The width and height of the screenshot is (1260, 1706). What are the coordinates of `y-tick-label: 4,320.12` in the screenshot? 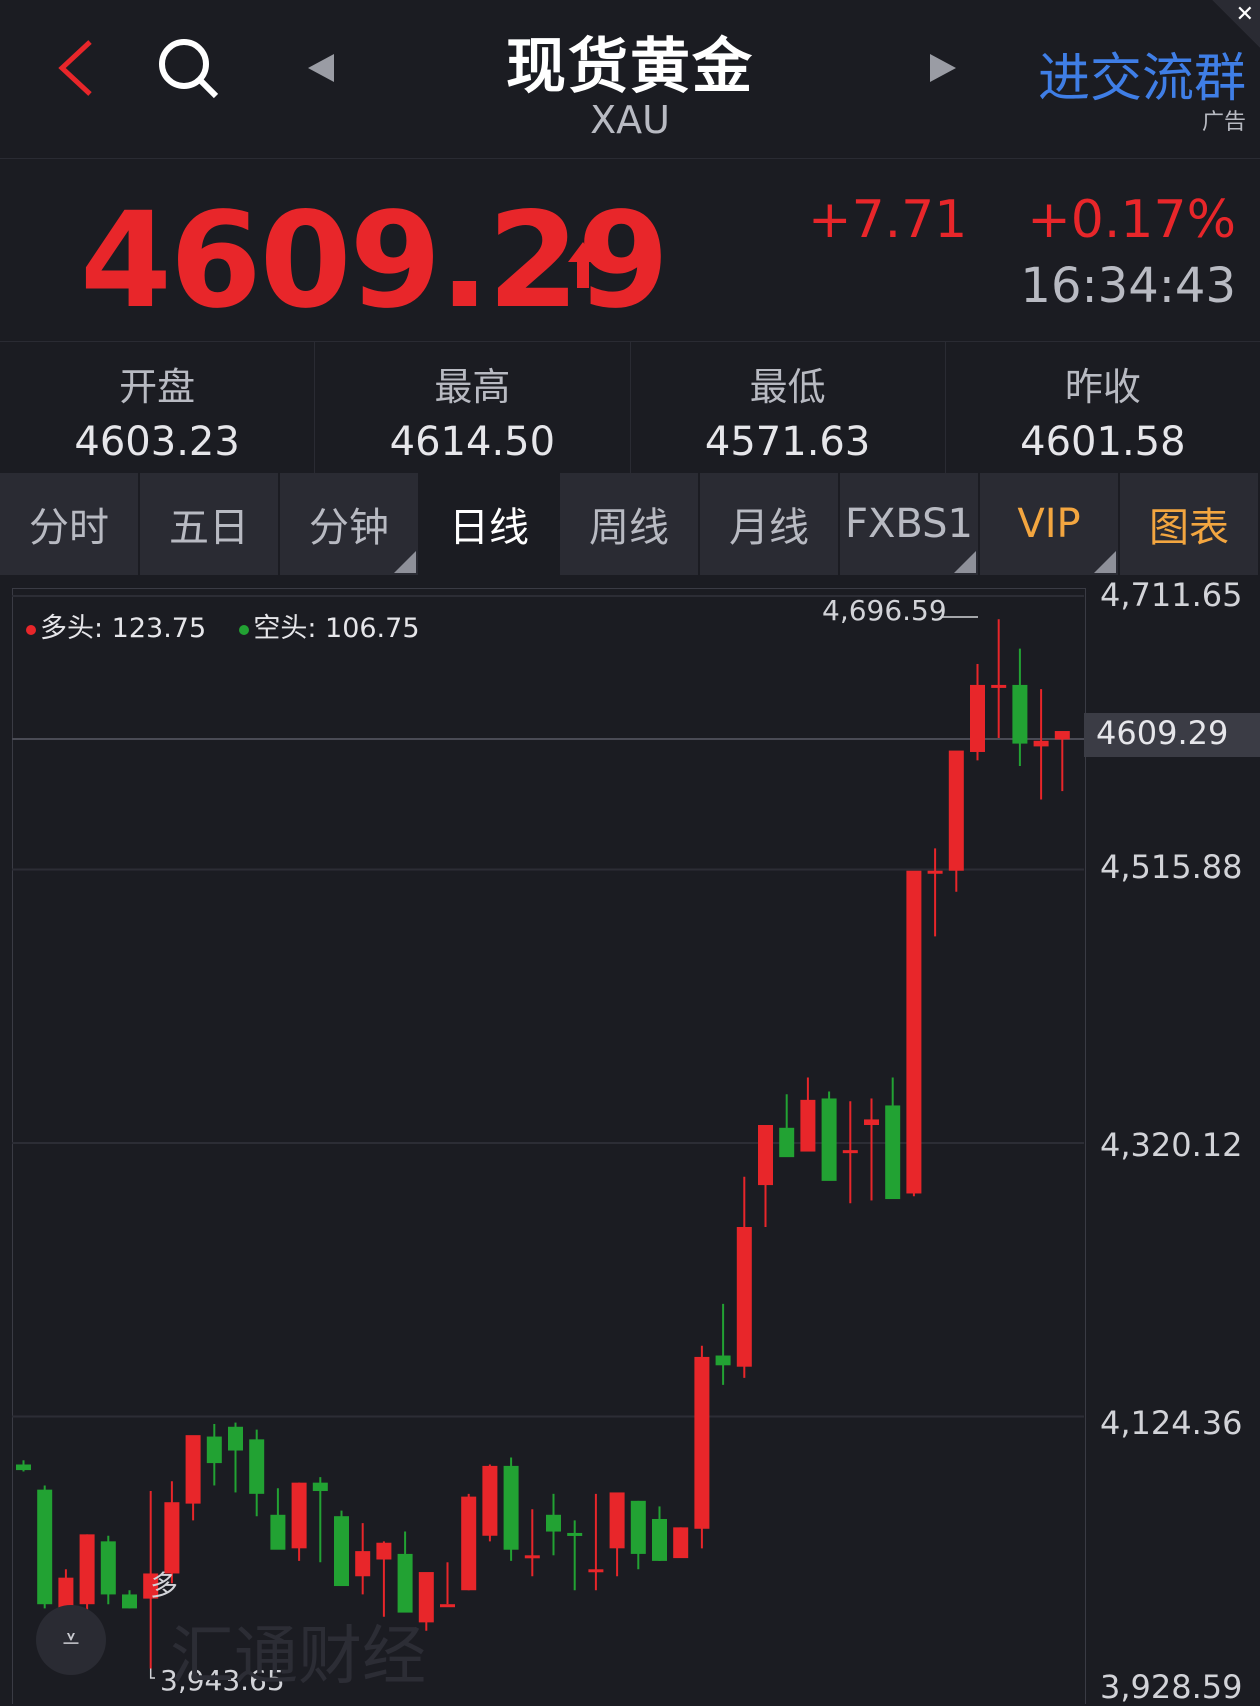 It's located at (1171, 1145).